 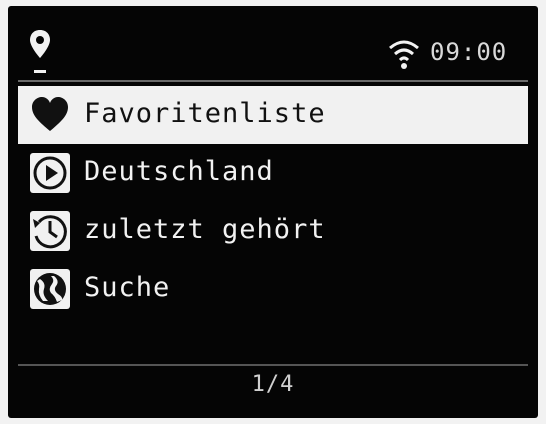 I want to click on clock-time: 09:00, so click(x=469, y=52).